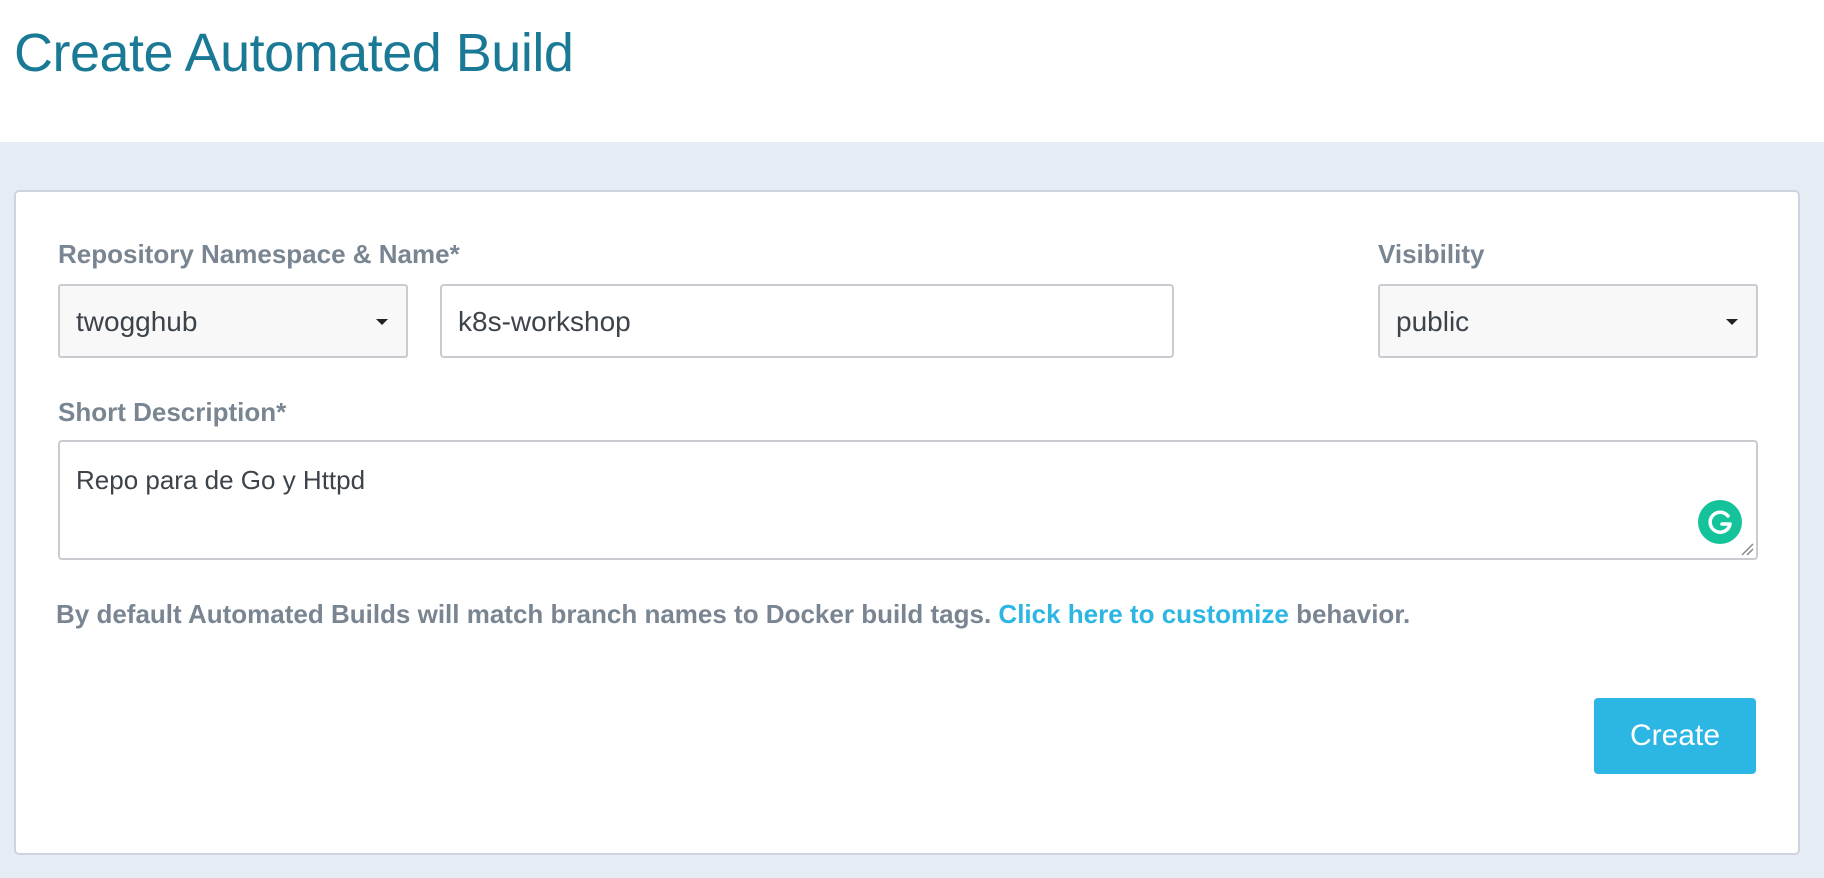 Image resolution: width=1824 pixels, height=878 pixels. Describe the element at coordinates (1720, 522) in the screenshot. I see `grammarly-icon` at that location.